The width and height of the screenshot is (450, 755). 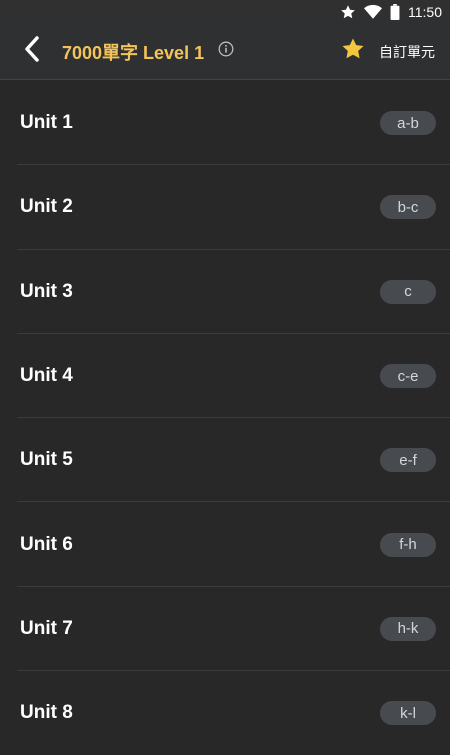 I want to click on unit-label: Unit 2, so click(x=46, y=207).